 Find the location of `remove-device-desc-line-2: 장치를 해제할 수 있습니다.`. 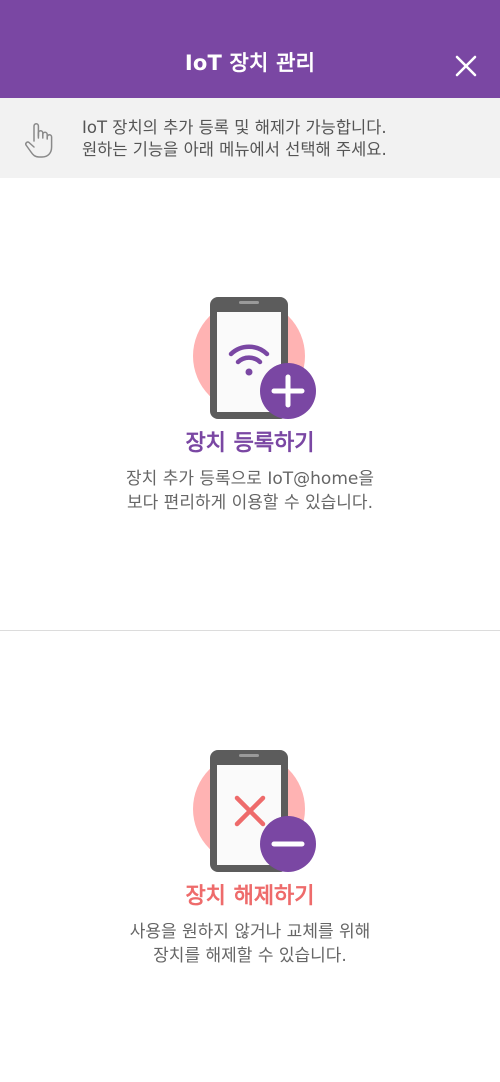

remove-device-desc-line-2: 장치를 해제할 수 있습니다. is located at coordinates (250, 956).